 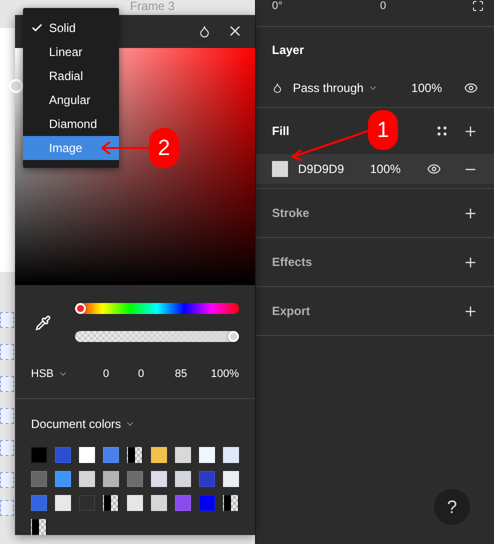 What do you see at coordinates (43, 322) in the screenshot?
I see `eyedropper-icon` at bounding box center [43, 322].